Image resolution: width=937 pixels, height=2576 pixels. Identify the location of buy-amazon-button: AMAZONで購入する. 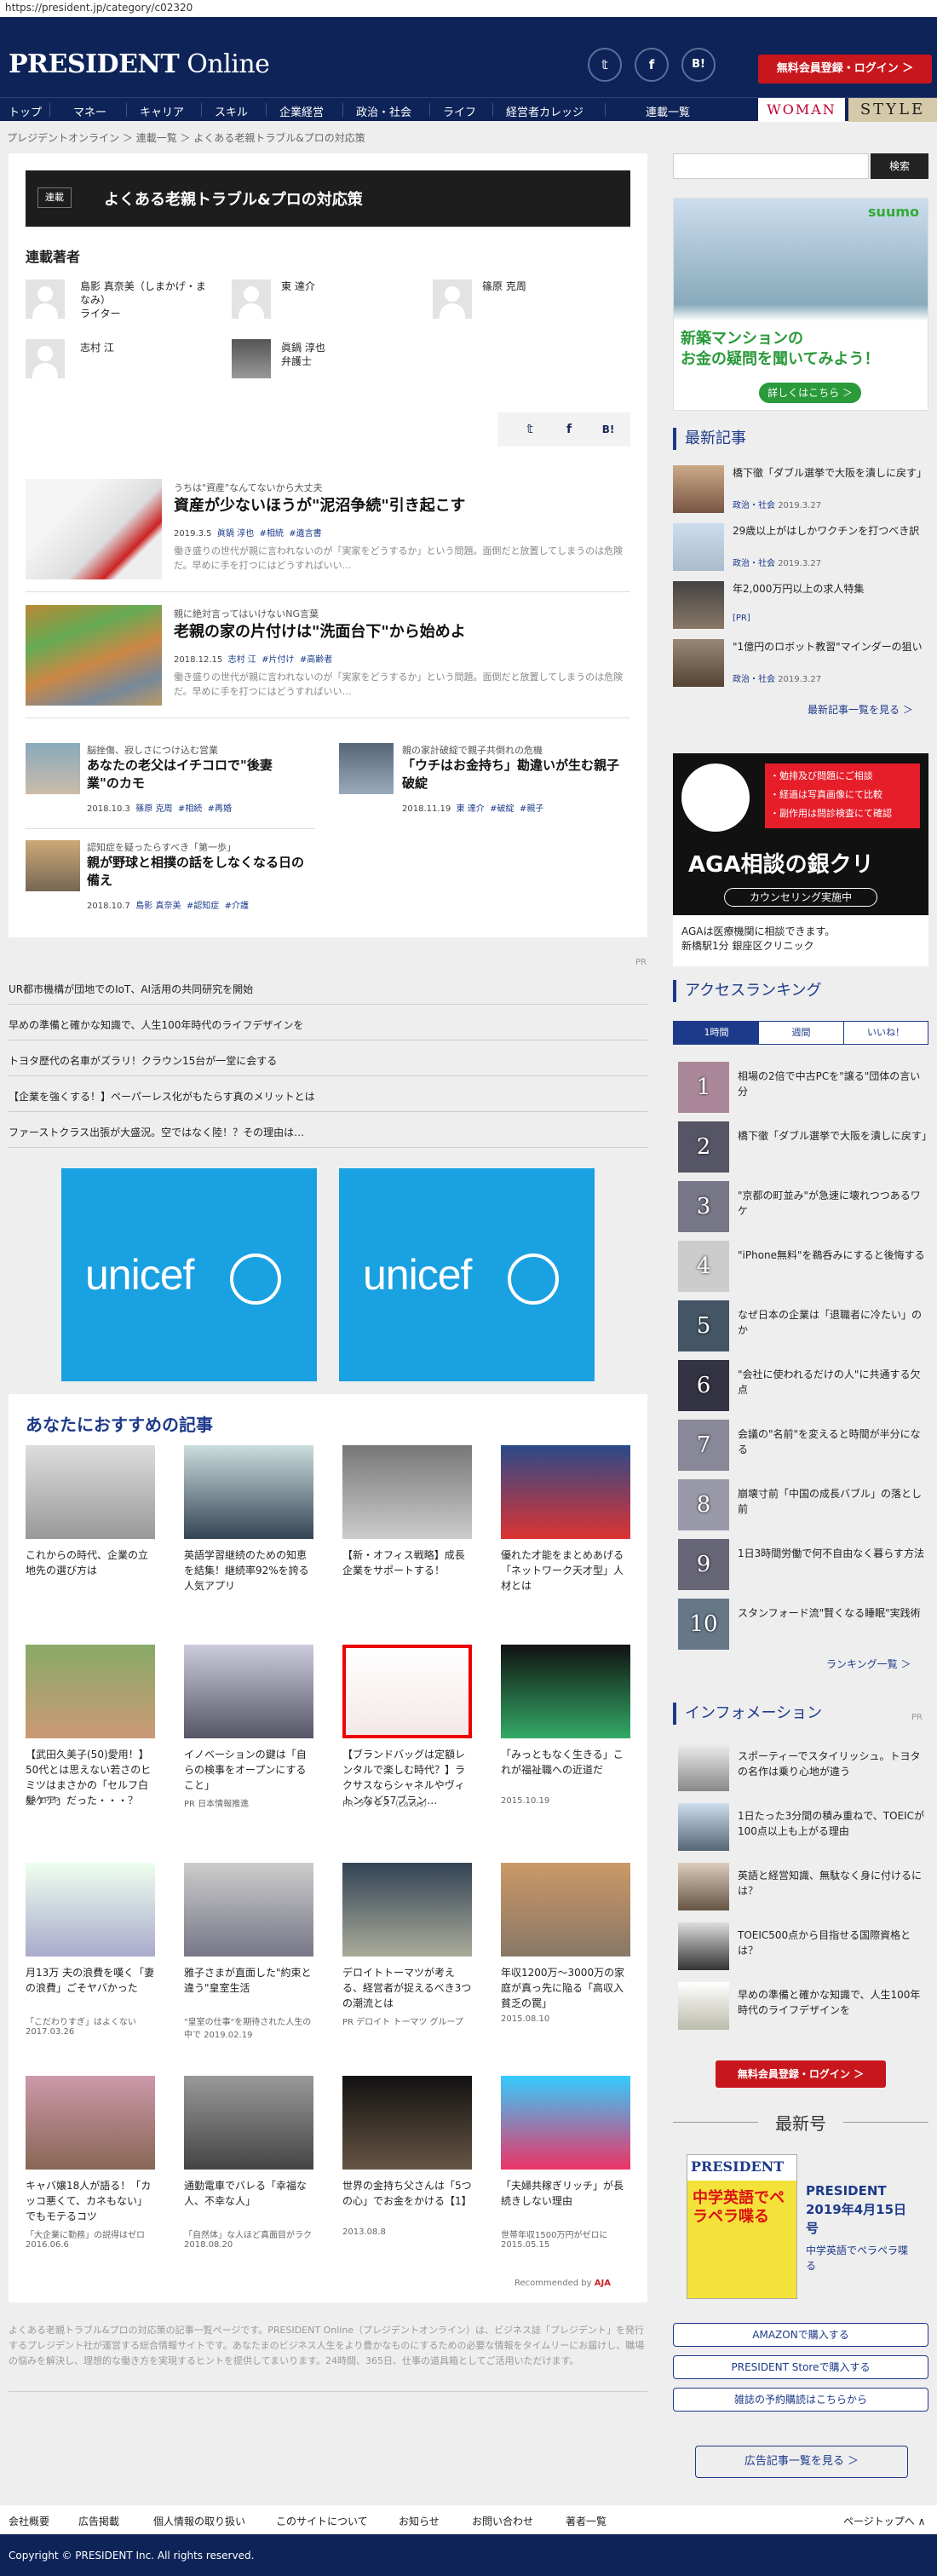
(800, 2335).